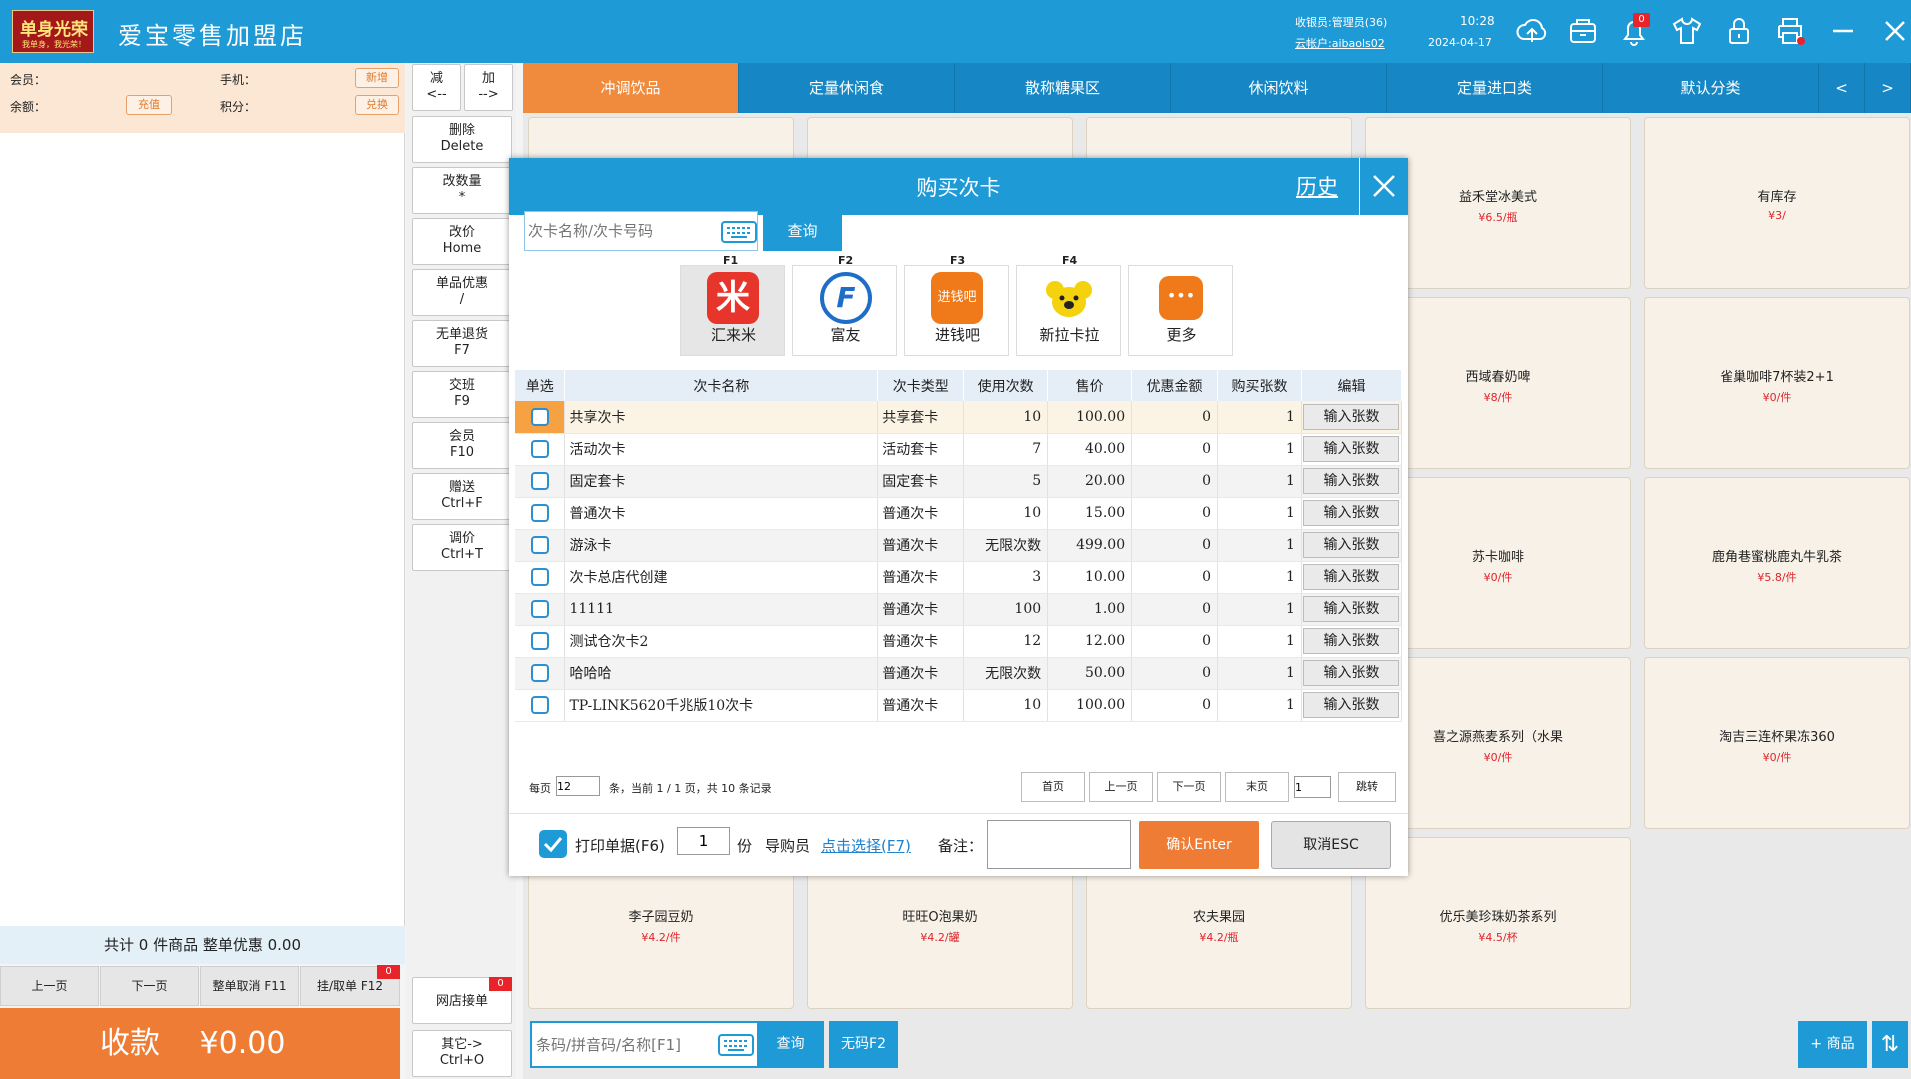  Describe the element at coordinates (1583, 31) in the screenshot. I see `cash-drawer-icon` at that location.